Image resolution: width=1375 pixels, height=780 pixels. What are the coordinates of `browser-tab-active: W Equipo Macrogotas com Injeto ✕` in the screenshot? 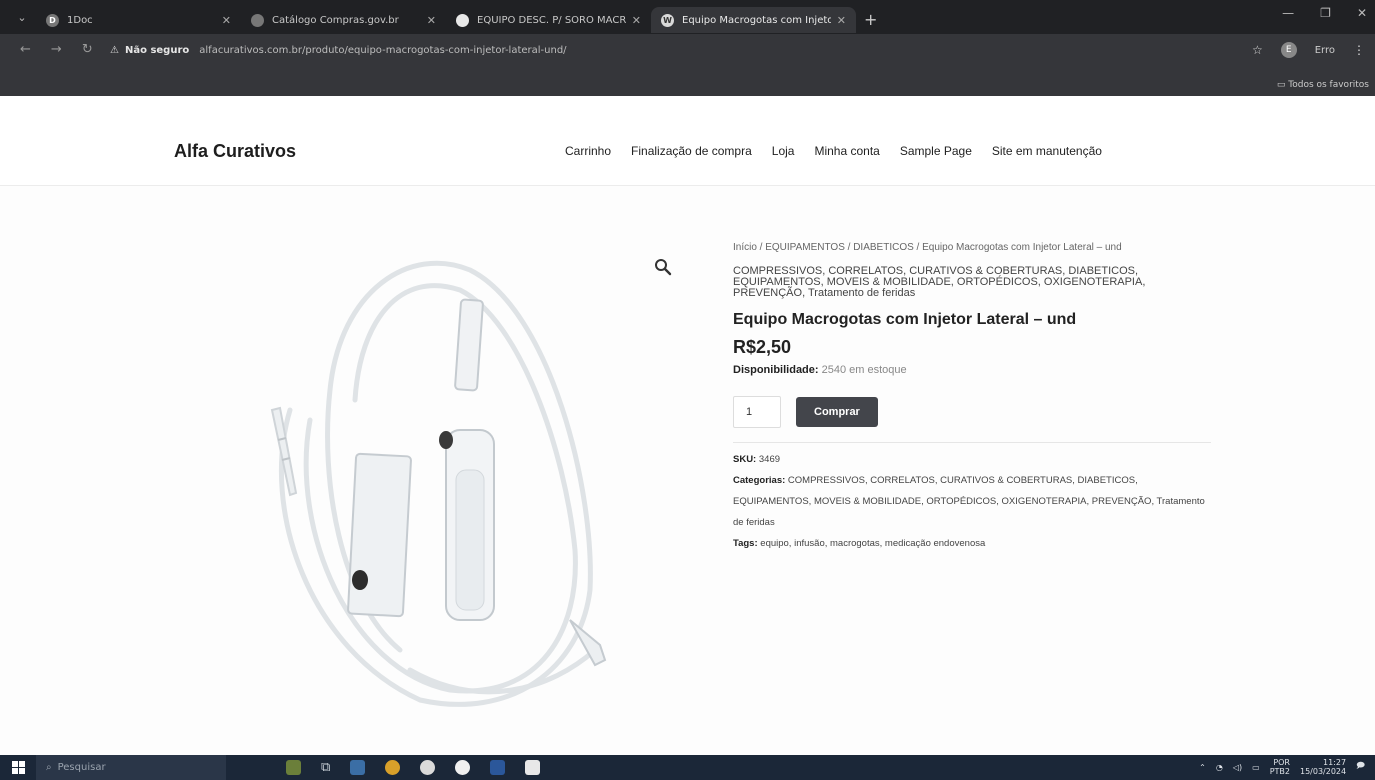 It's located at (753, 20).